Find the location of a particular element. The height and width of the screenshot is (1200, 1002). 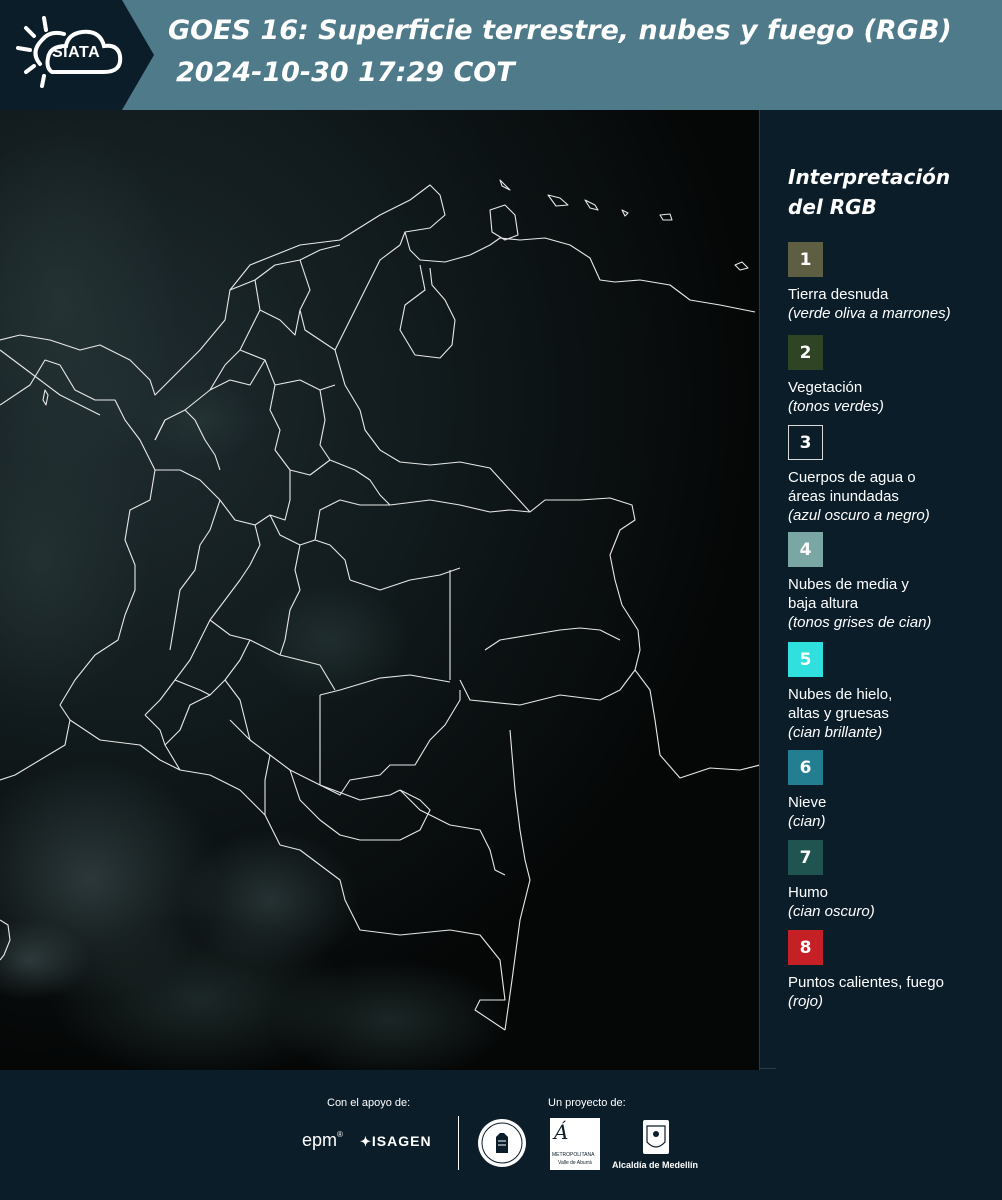

legend-title-line1: Interpretación is located at coordinates (869, 177).